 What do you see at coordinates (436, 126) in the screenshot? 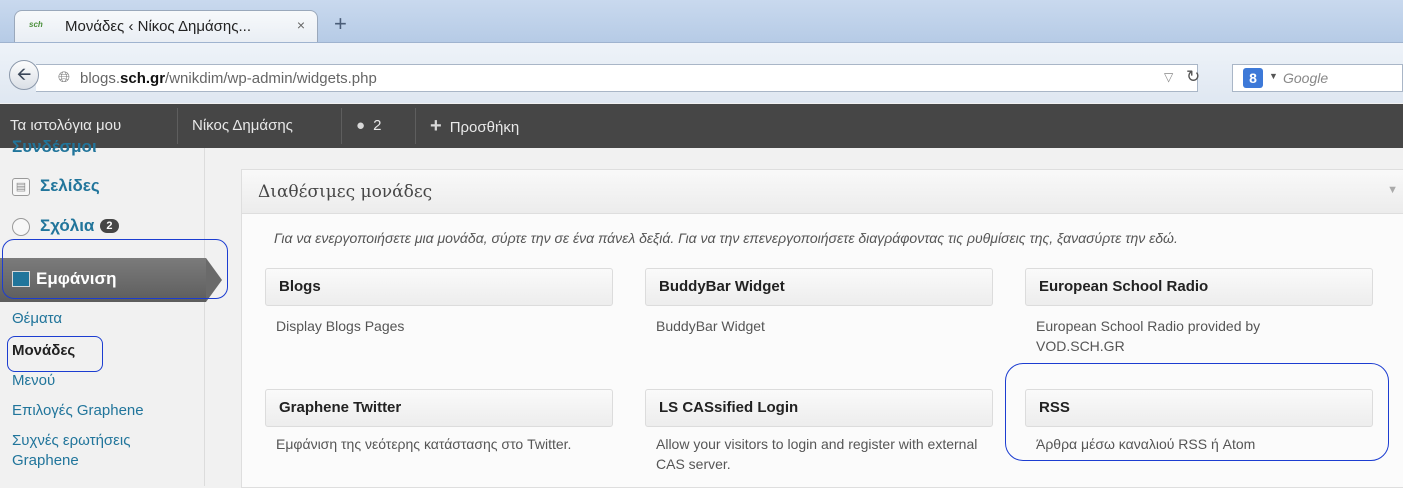
I see `plus-icon: +` at bounding box center [436, 126].